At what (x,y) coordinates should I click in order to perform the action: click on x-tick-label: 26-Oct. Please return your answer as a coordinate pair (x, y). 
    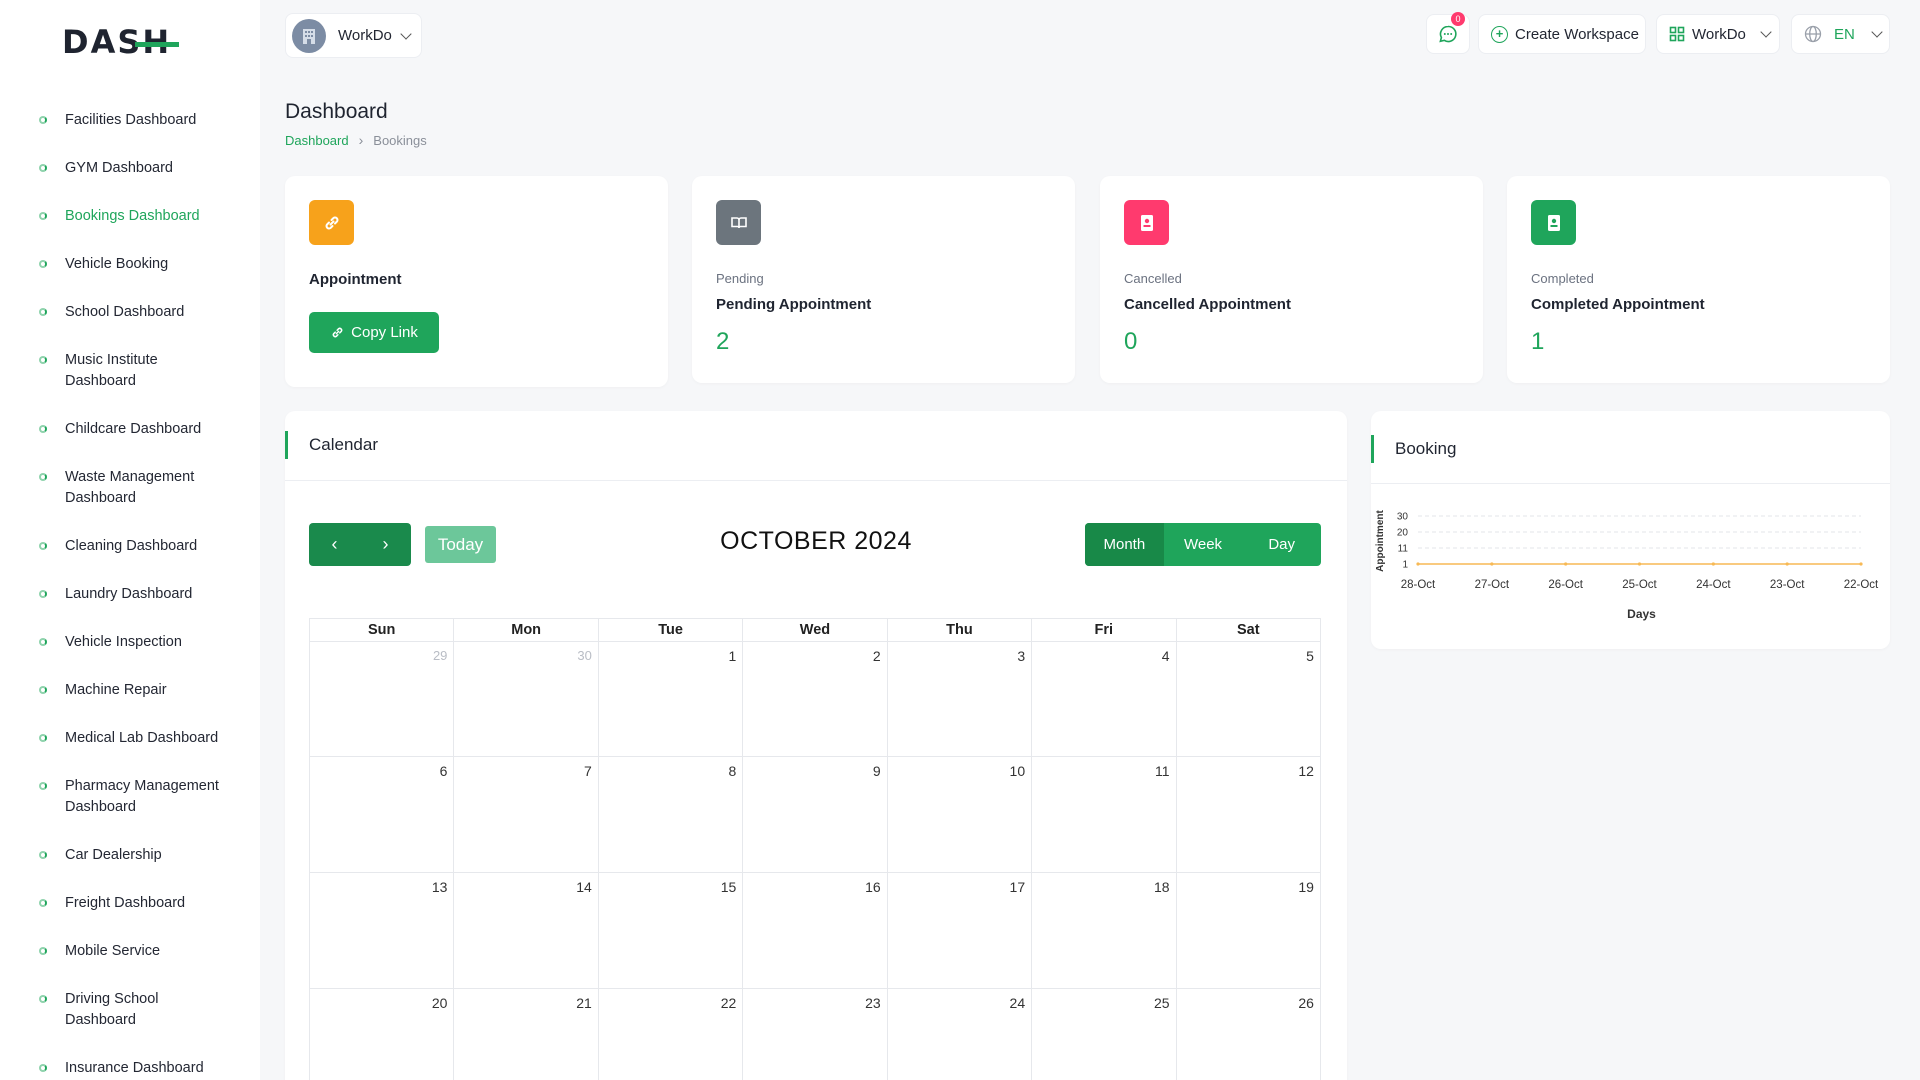
    Looking at the image, I should click on (1565, 585).